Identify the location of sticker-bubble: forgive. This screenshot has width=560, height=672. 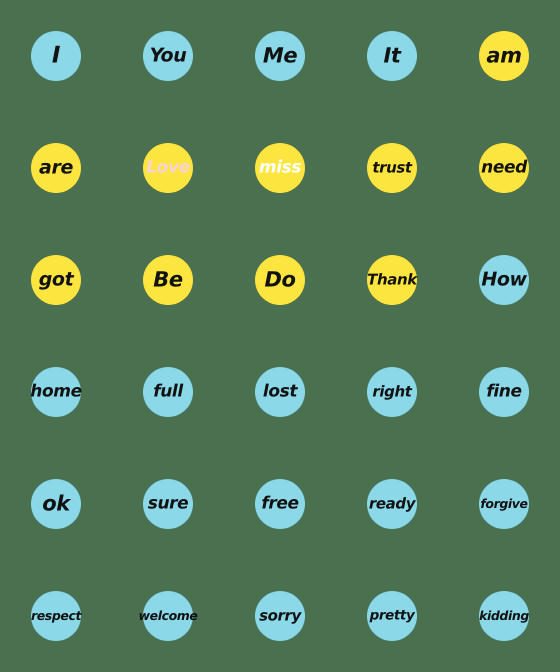
(504, 504).